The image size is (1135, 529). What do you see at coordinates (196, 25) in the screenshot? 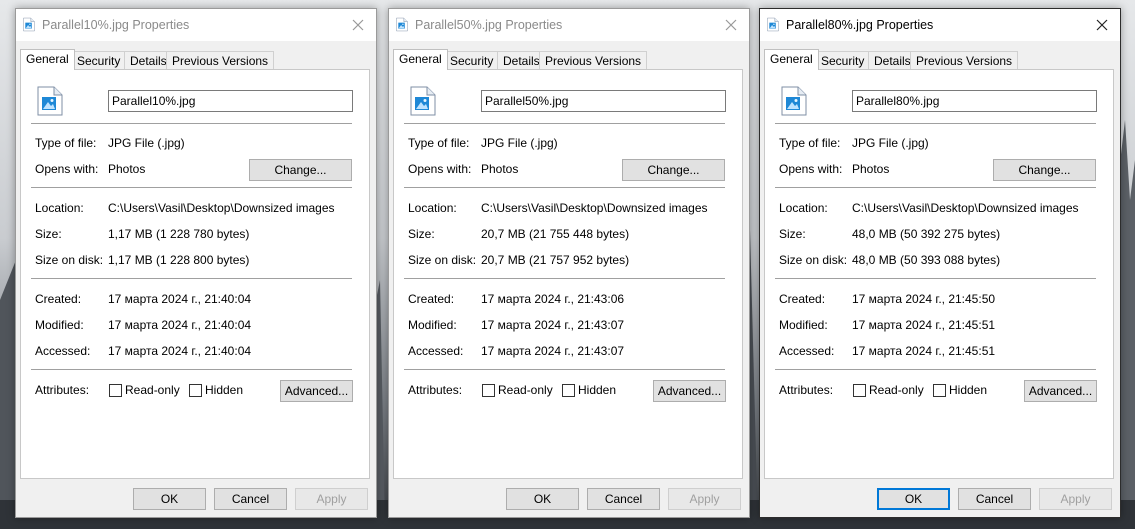
I see `title-bar: Parallel10%.jpg Properties` at bounding box center [196, 25].